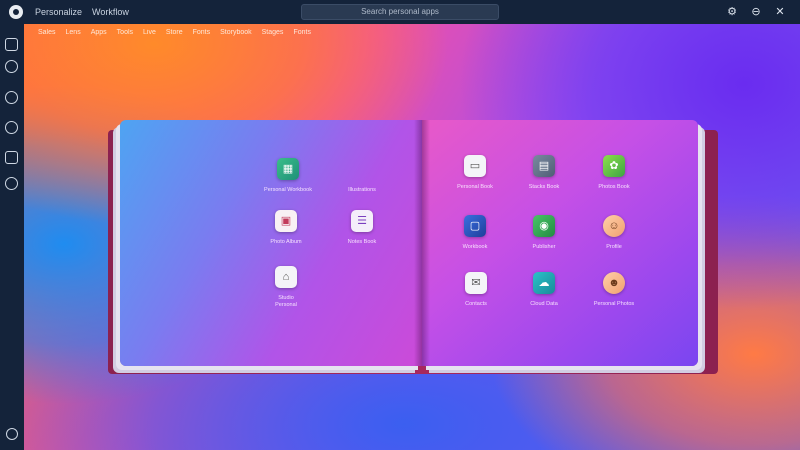 The height and width of the screenshot is (450, 800). I want to click on app-personal-photos: ☻ Personal Photos, so click(614, 289).